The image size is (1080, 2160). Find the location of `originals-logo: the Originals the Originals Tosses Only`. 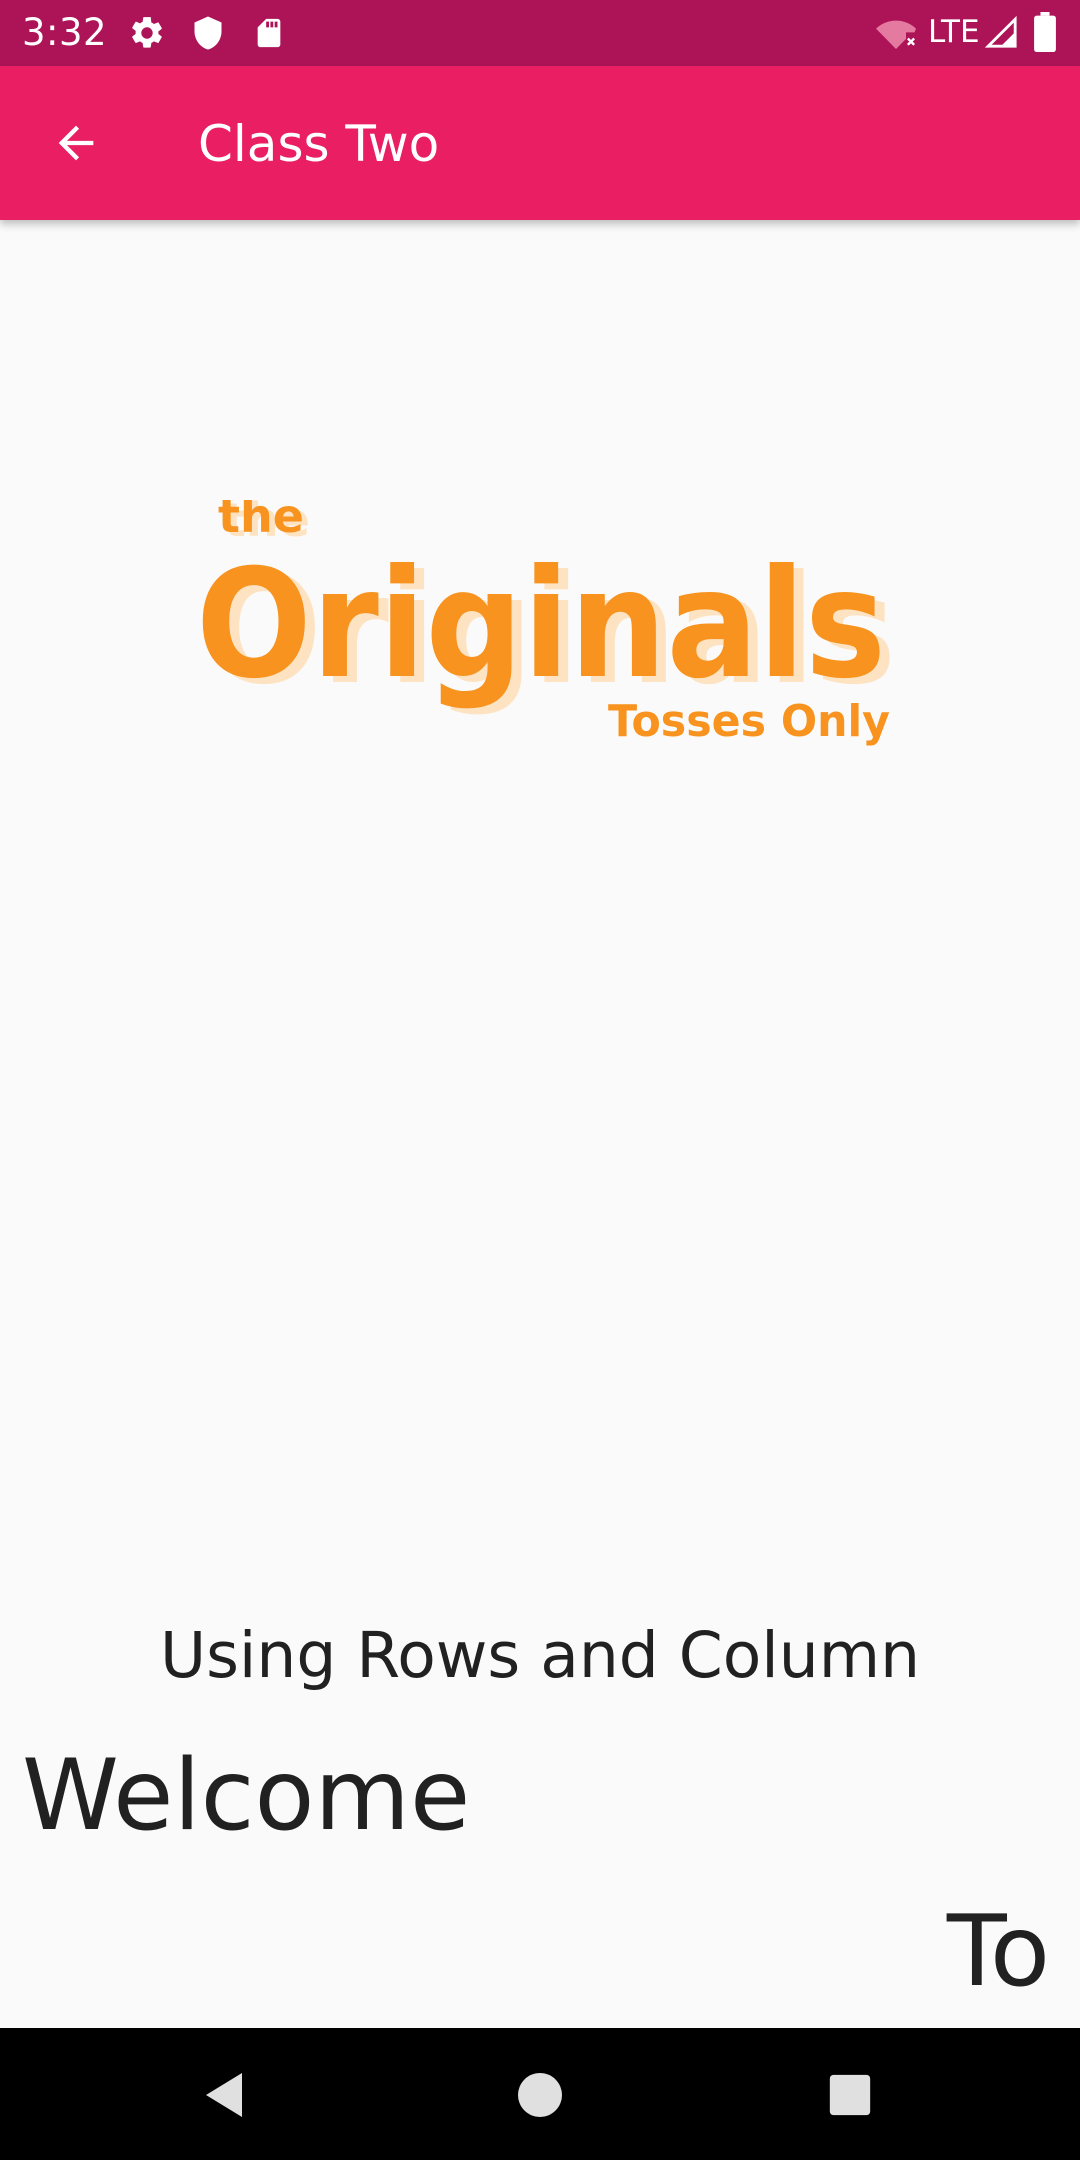

originals-logo: the Originals the Originals Tosses Only is located at coordinates (550, 624).